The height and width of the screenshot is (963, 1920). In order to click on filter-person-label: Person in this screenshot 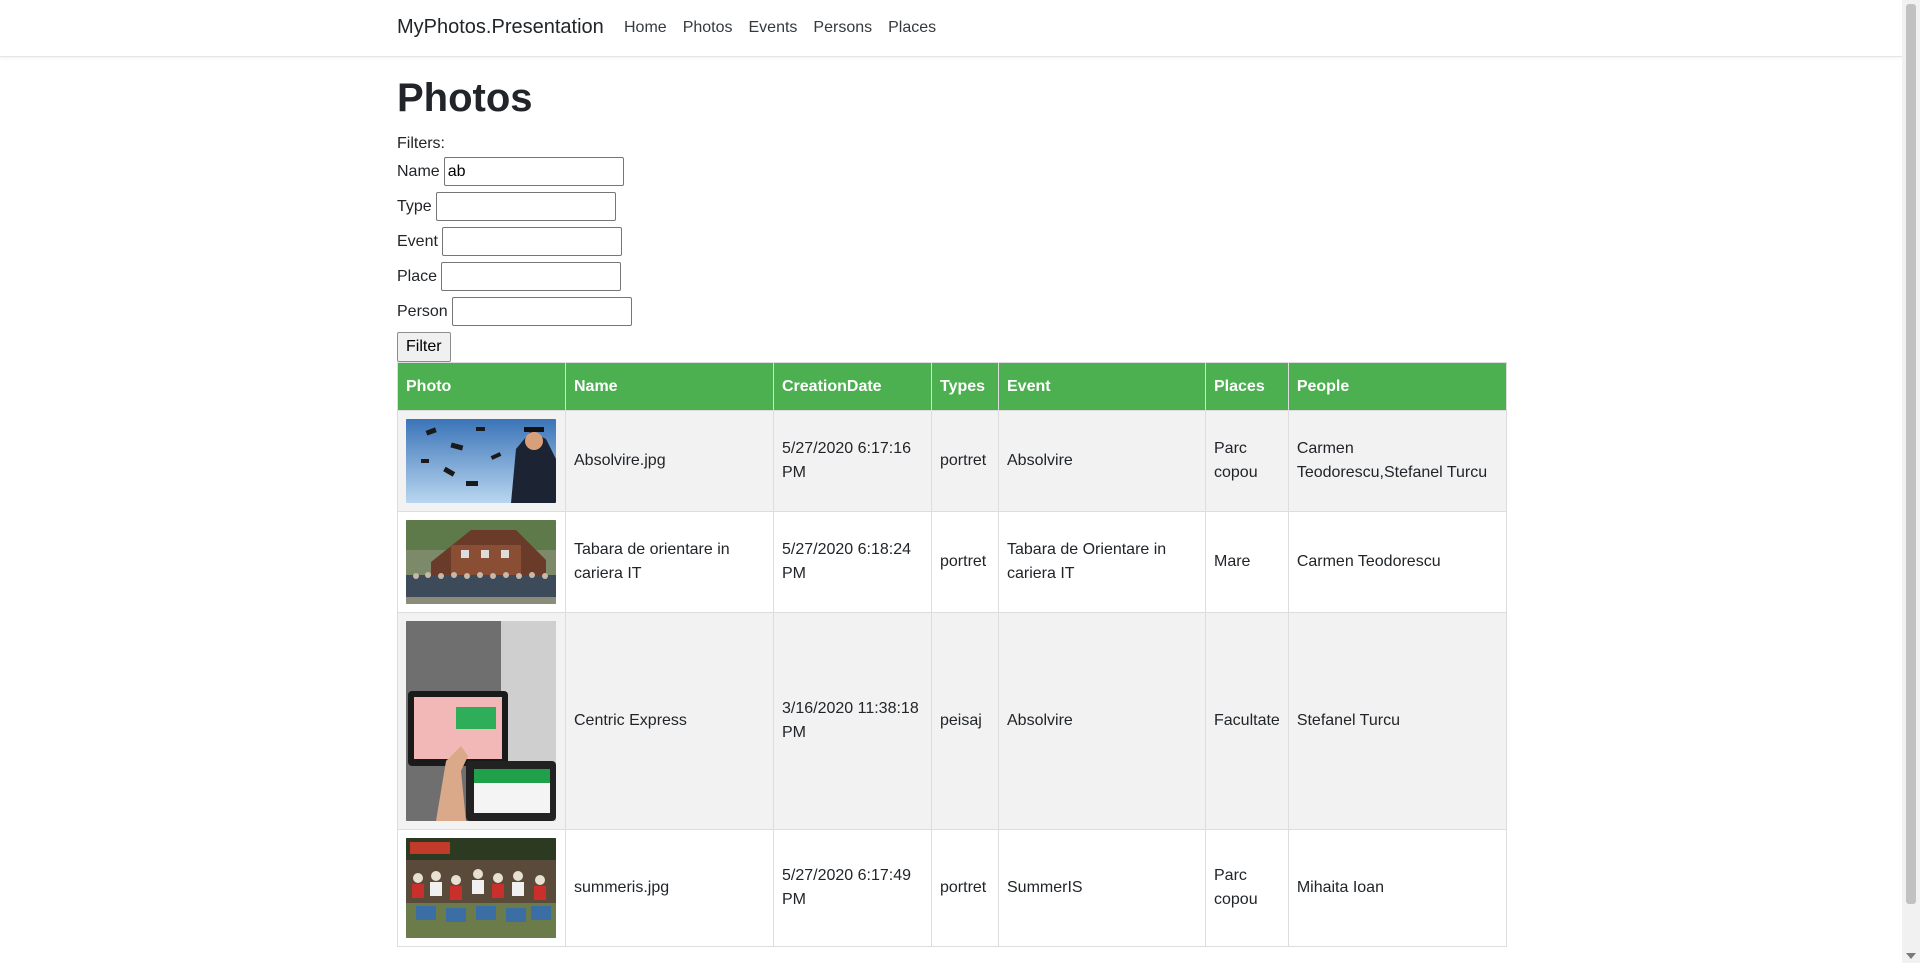, I will do `click(422, 311)`.